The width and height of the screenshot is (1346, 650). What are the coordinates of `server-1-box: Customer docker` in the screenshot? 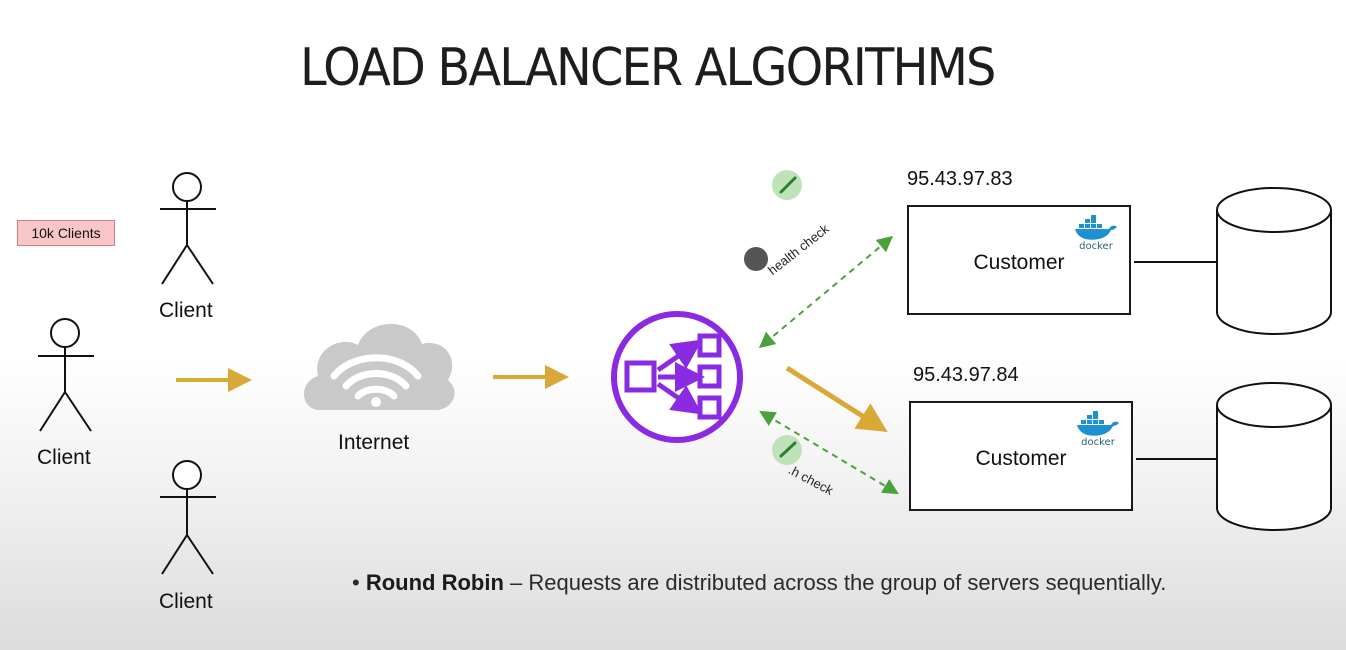 It's located at (1019, 260).